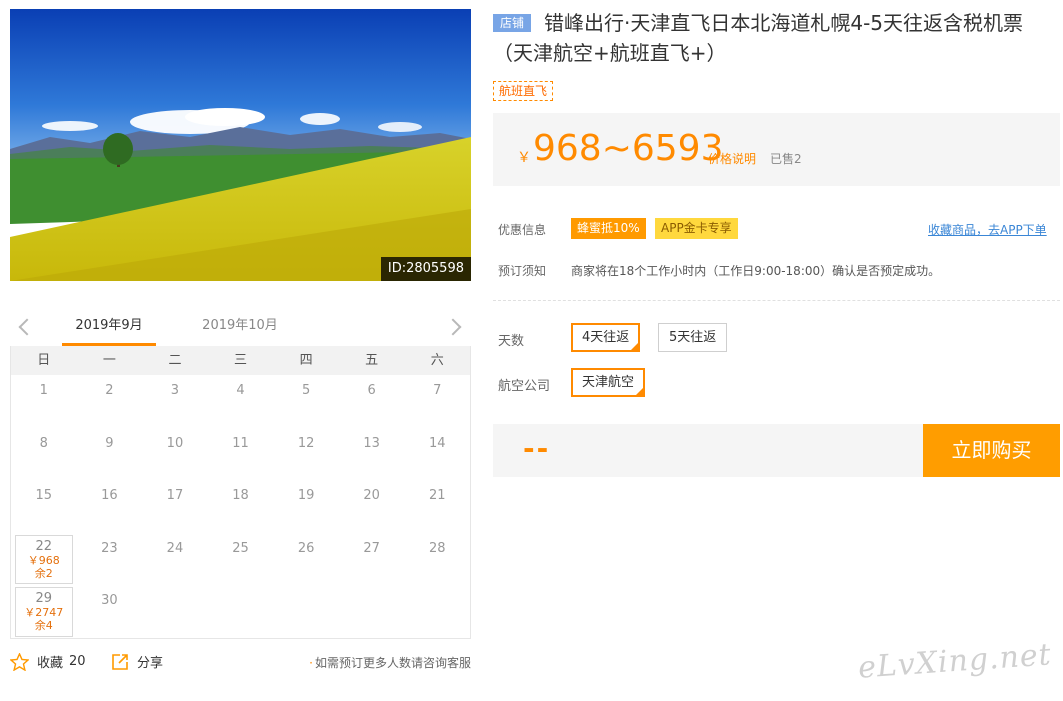  Describe the element at coordinates (776, 300) in the screenshot. I see `divider` at that location.